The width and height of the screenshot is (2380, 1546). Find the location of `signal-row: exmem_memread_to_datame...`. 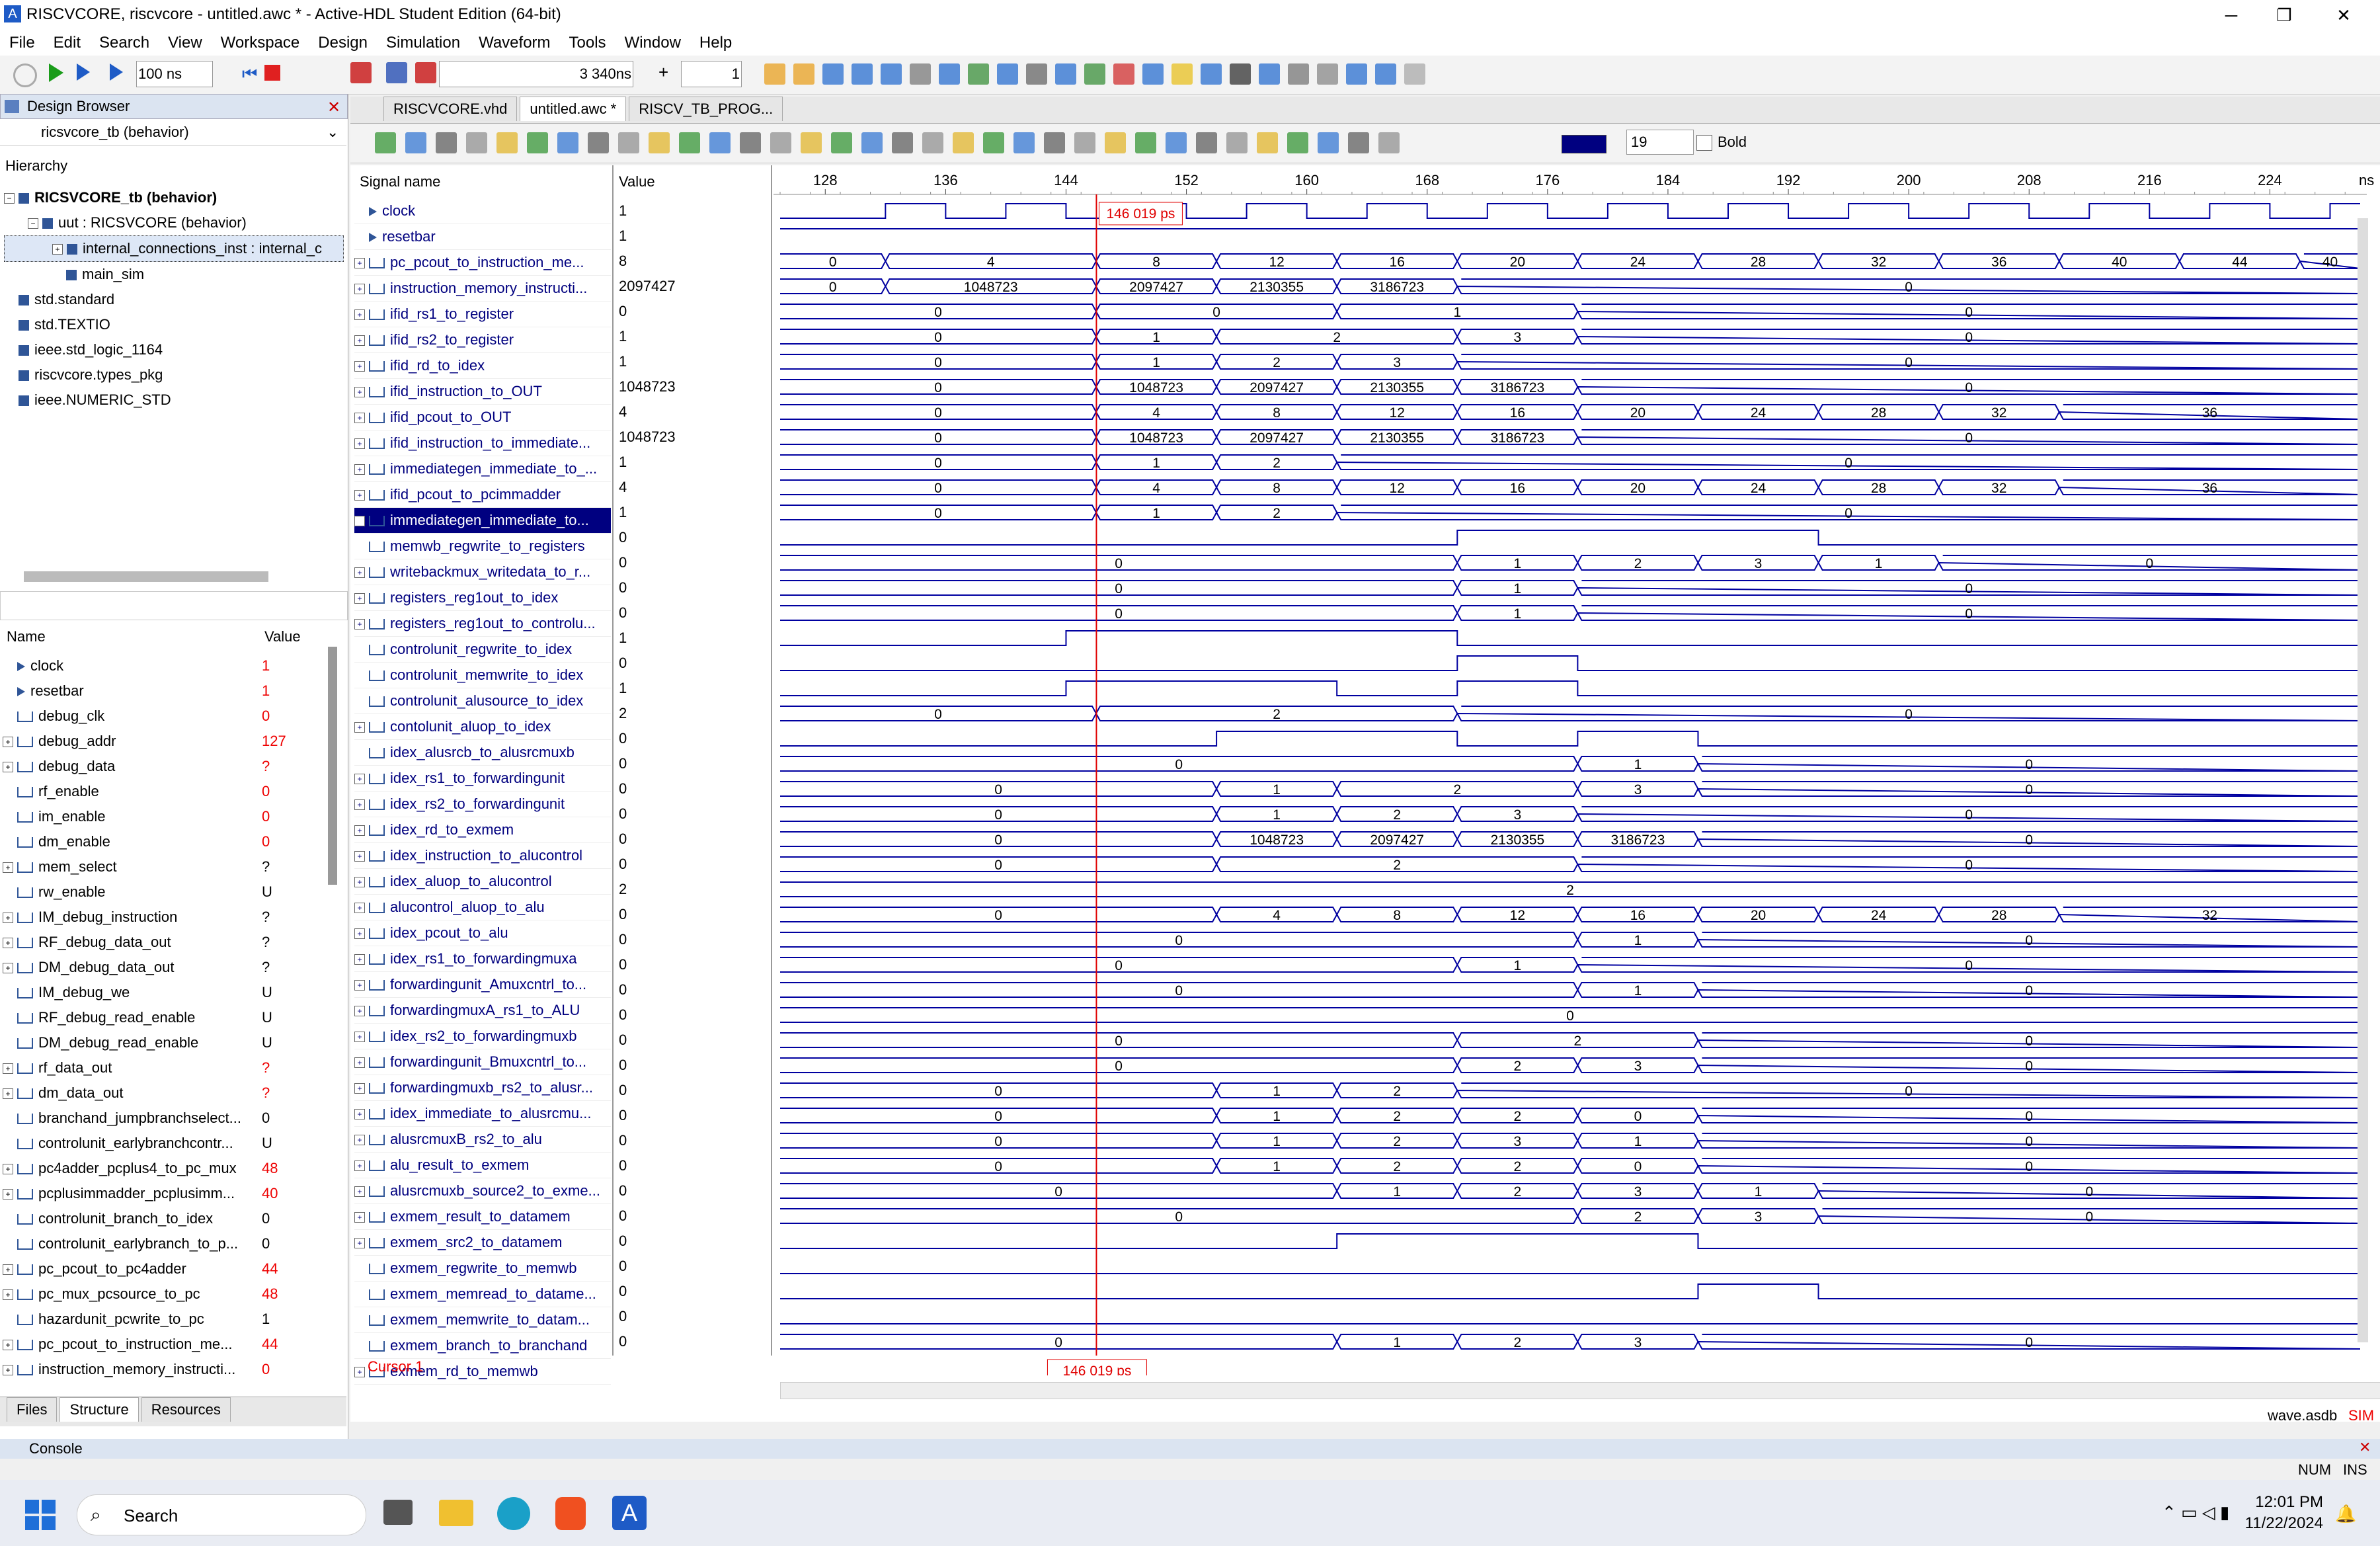

signal-row: exmem_memread_to_datame... is located at coordinates (482, 1294).